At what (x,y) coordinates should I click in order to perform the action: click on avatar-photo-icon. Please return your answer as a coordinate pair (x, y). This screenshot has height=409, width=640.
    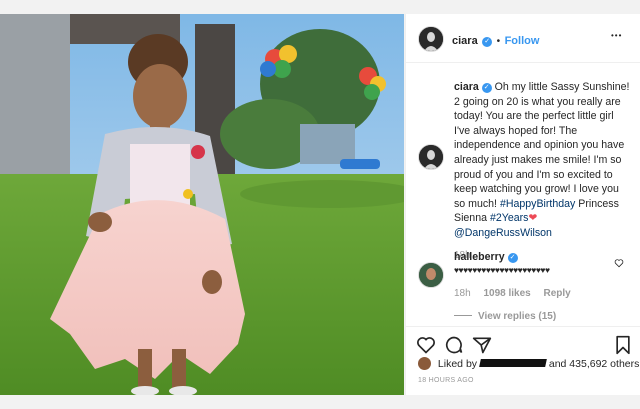
    Looking at the image, I should click on (431, 275).